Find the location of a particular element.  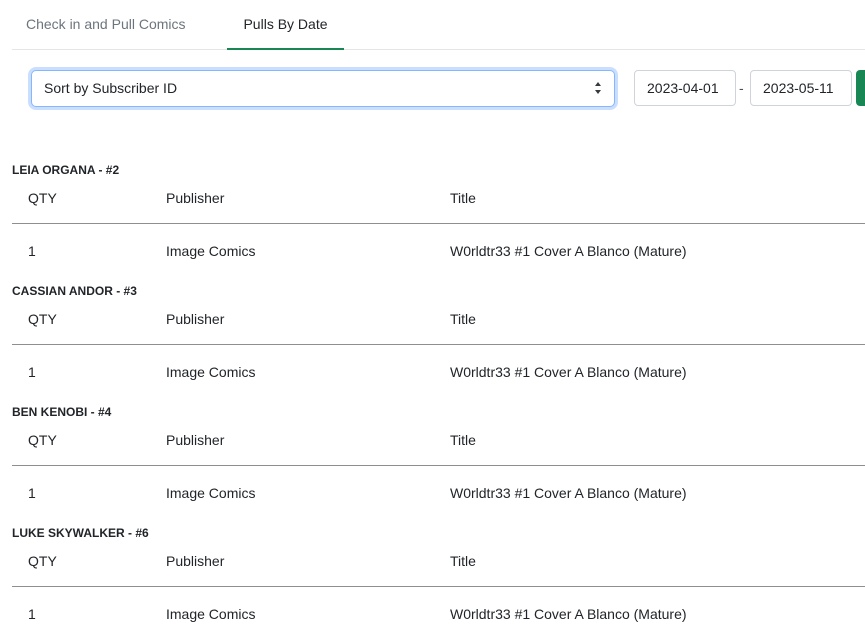

sort-select-value: Sort by Subscriber ID is located at coordinates (111, 88).